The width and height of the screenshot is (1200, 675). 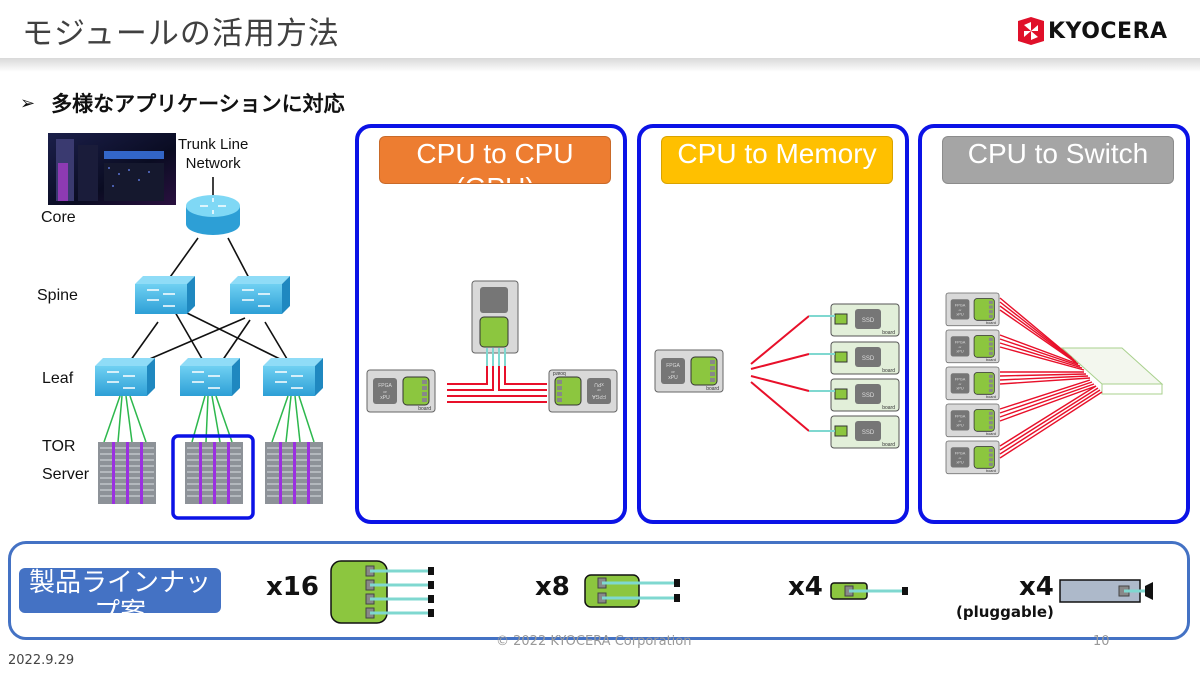 What do you see at coordinates (1036, 587) in the screenshot?
I see `multiplier-x4-pluggable: x4` at bounding box center [1036, 587].